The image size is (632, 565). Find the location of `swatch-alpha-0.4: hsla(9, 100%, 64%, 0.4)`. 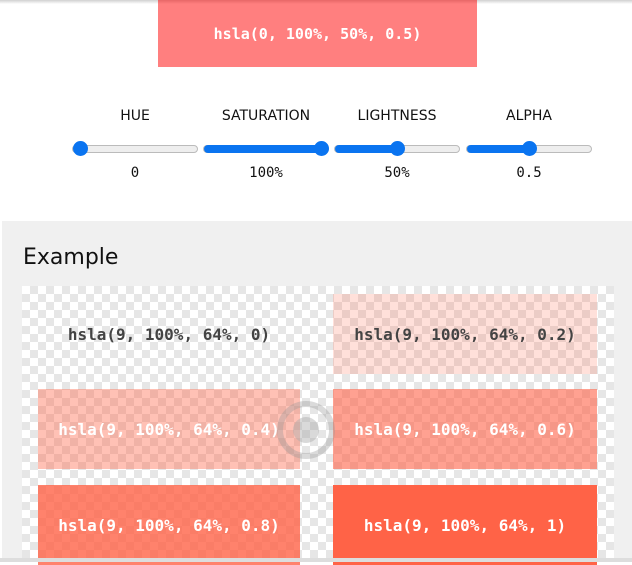

swatch-alpha-0.4: hsla(9, 100%, 64%, 0.4) is located at coordinates (169, 429).